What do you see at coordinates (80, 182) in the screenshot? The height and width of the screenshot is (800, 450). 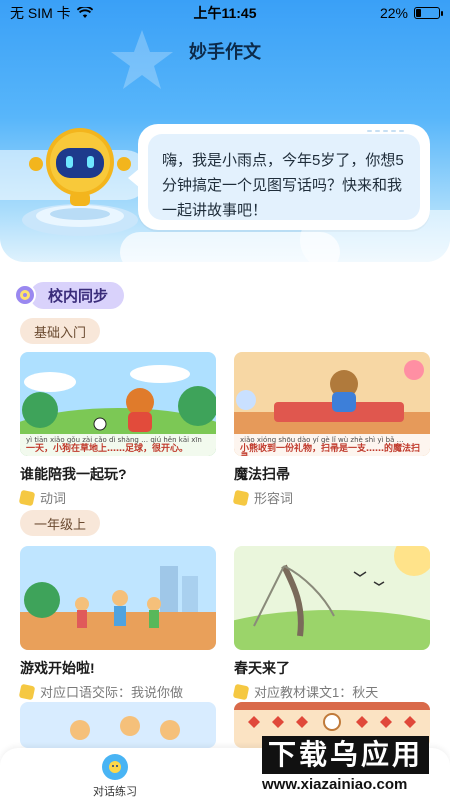 I see `robot-mascot-icon` at bounding box center [80, 182].